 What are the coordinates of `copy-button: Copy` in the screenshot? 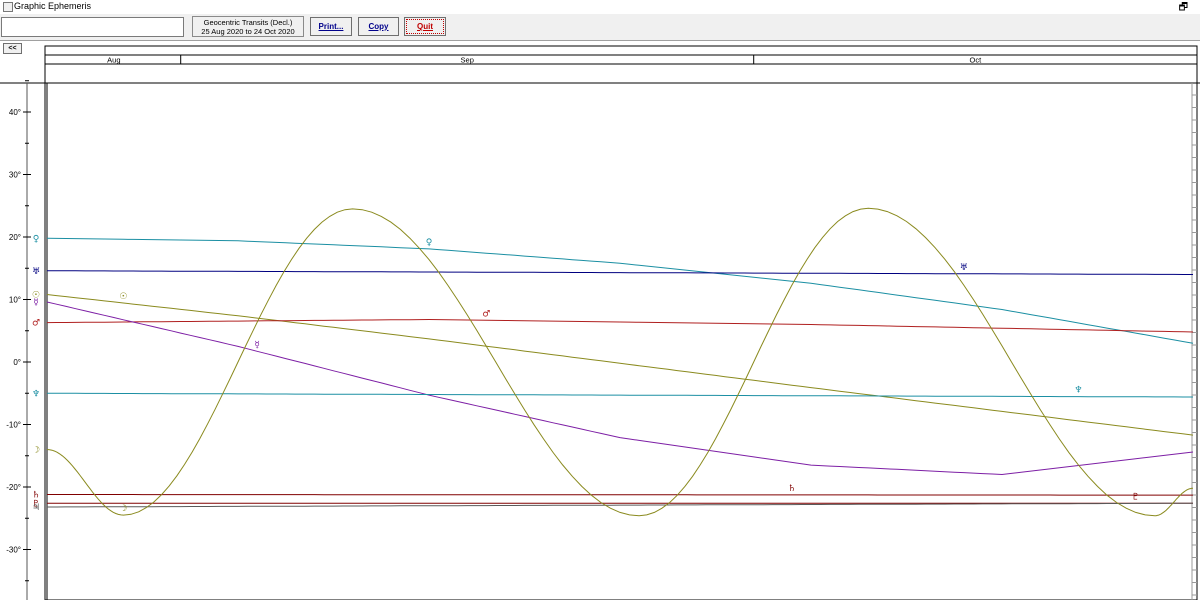 It's located at (378, 26).